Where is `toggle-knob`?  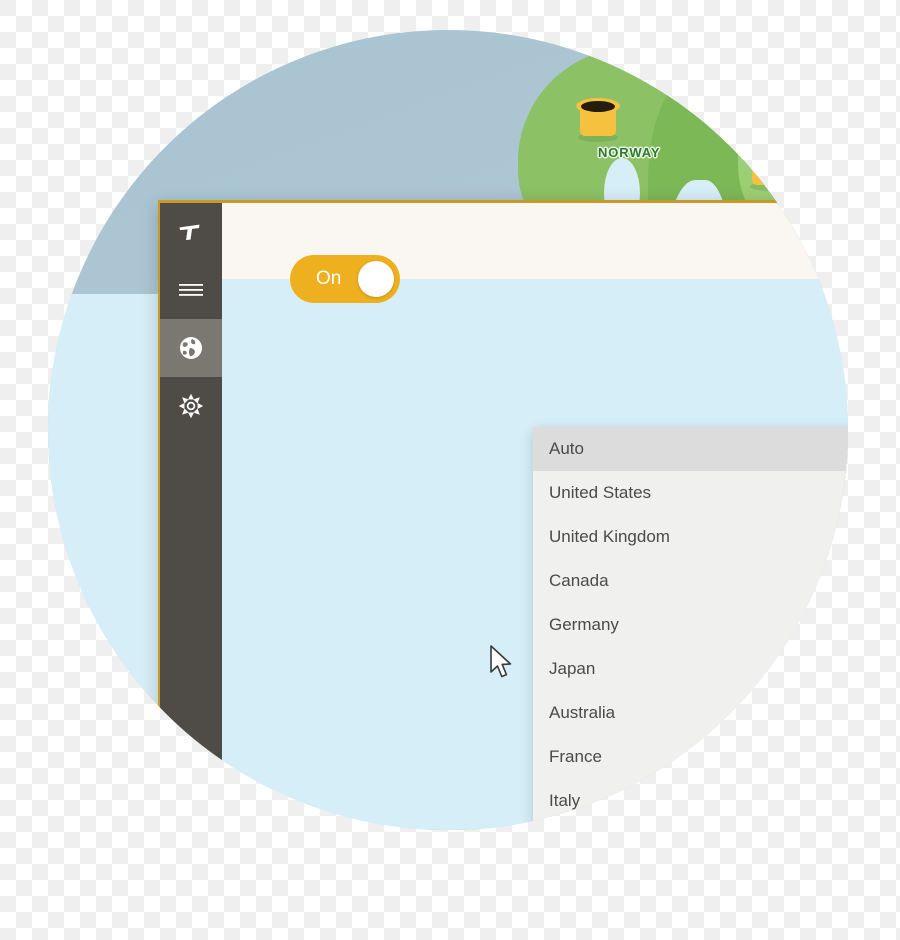 toggle-knob is located at coordinates (376, 279).